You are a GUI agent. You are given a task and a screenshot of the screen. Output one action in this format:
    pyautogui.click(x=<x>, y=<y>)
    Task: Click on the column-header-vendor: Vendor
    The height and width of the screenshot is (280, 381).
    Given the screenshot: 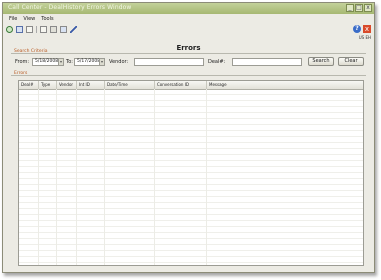 What is the action you would take?
    pyautogui.click(x=67, y=85)
    